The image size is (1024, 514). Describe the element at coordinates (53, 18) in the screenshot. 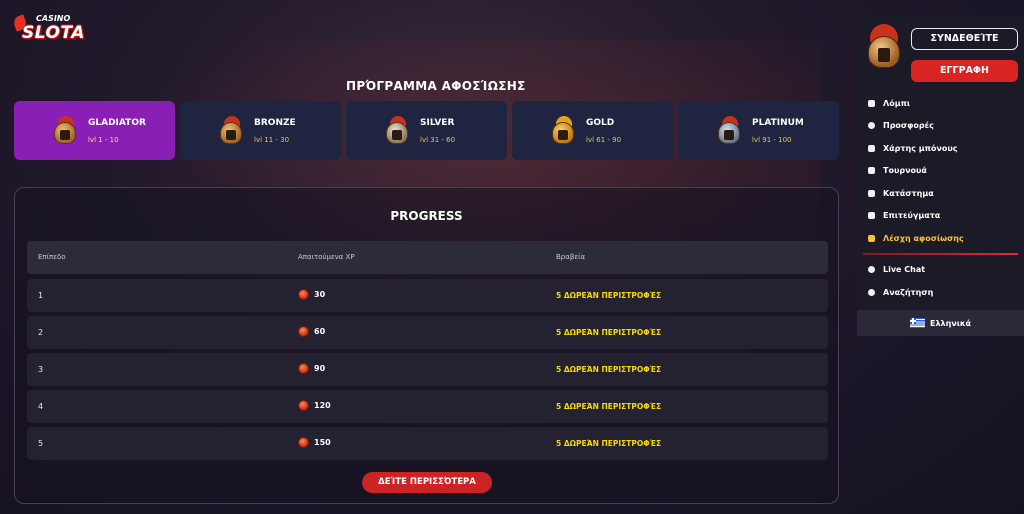

I see `logo-casino-text: CASINO` at that location.